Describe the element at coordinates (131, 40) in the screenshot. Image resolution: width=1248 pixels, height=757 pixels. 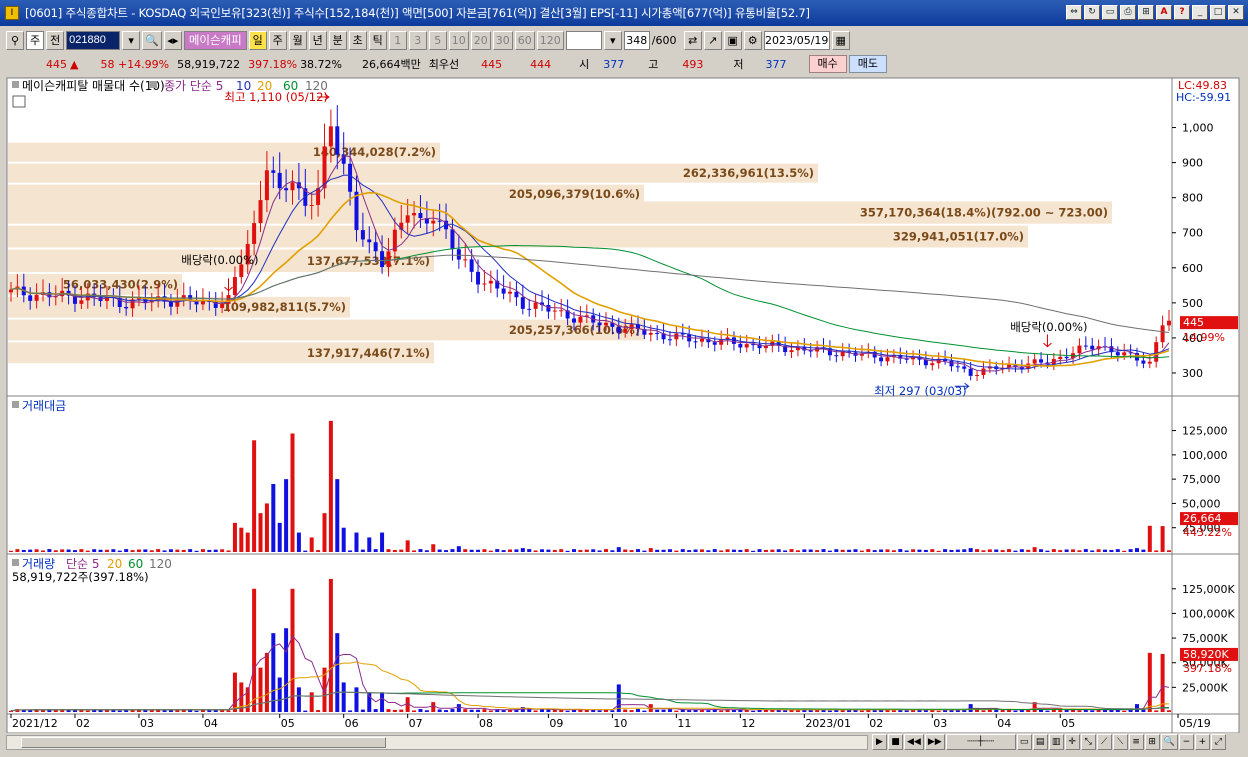
I see `code-dropdown-icon: ▾` at that location.